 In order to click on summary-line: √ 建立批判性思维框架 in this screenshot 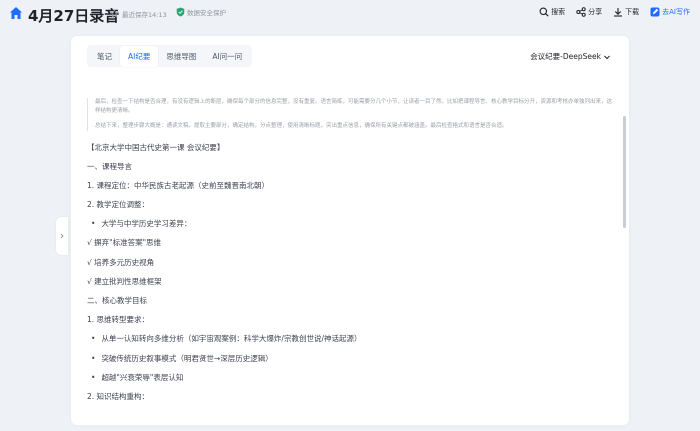, I will do `click(124, 281)`.